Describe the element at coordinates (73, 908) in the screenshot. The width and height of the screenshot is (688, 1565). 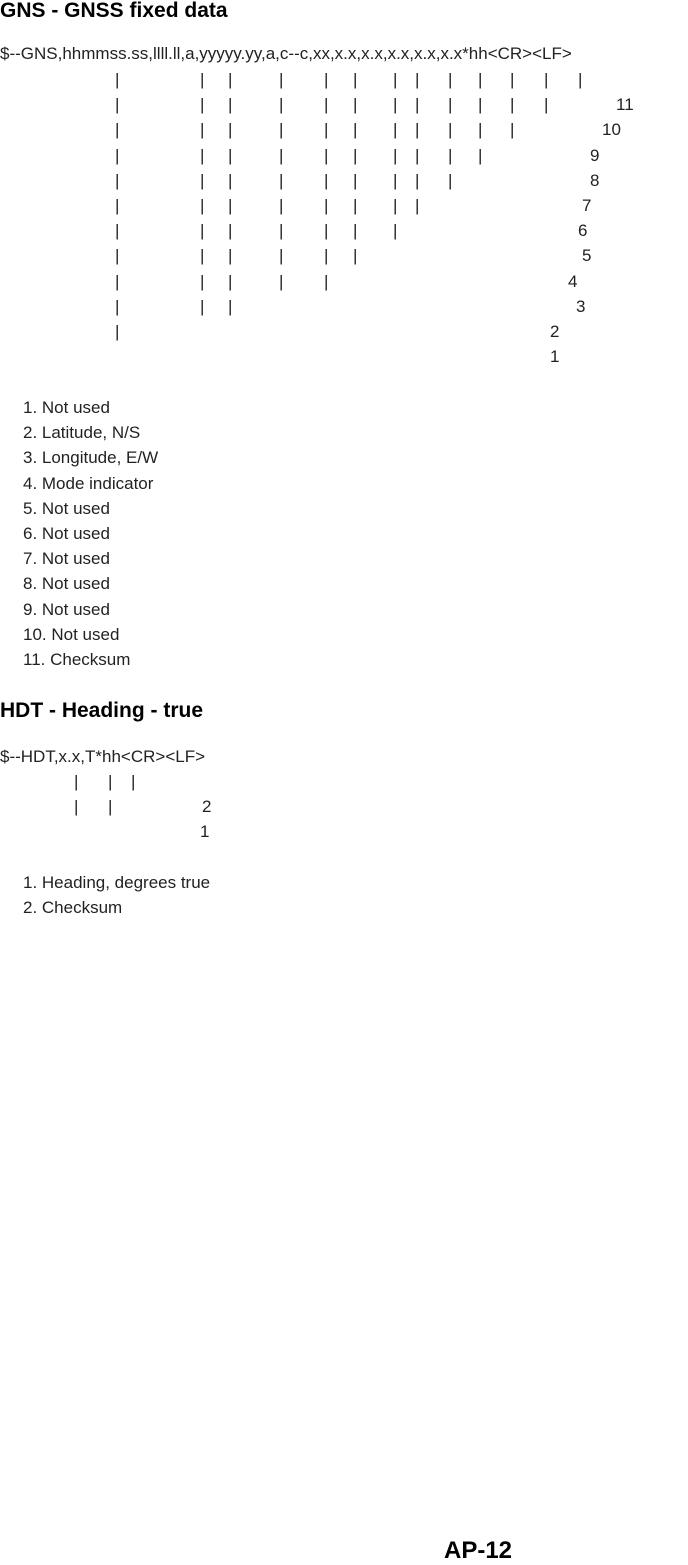
I see `hdt-field-item: 2. Checksum` at that location.